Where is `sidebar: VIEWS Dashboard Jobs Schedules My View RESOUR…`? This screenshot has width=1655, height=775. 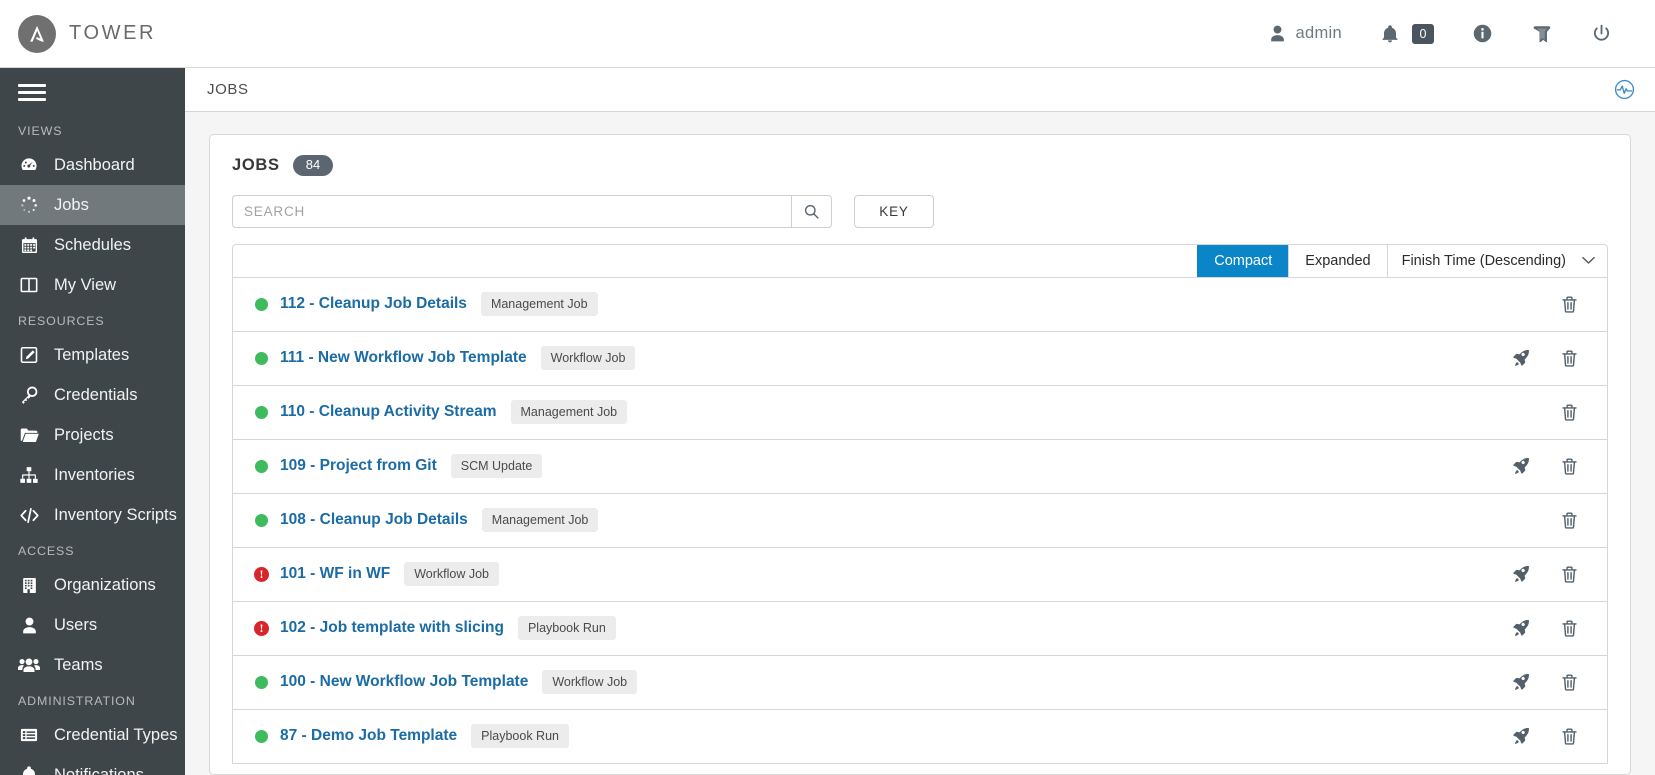
sidebar: VIEWS Dashboard Jobs Schedules My View RESOUR… is located at coordinates (92, 421).